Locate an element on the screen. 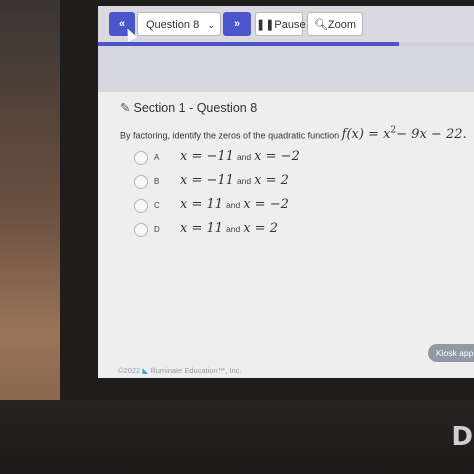  copyright-text: ©2022 is located at coordinates (129, 370).